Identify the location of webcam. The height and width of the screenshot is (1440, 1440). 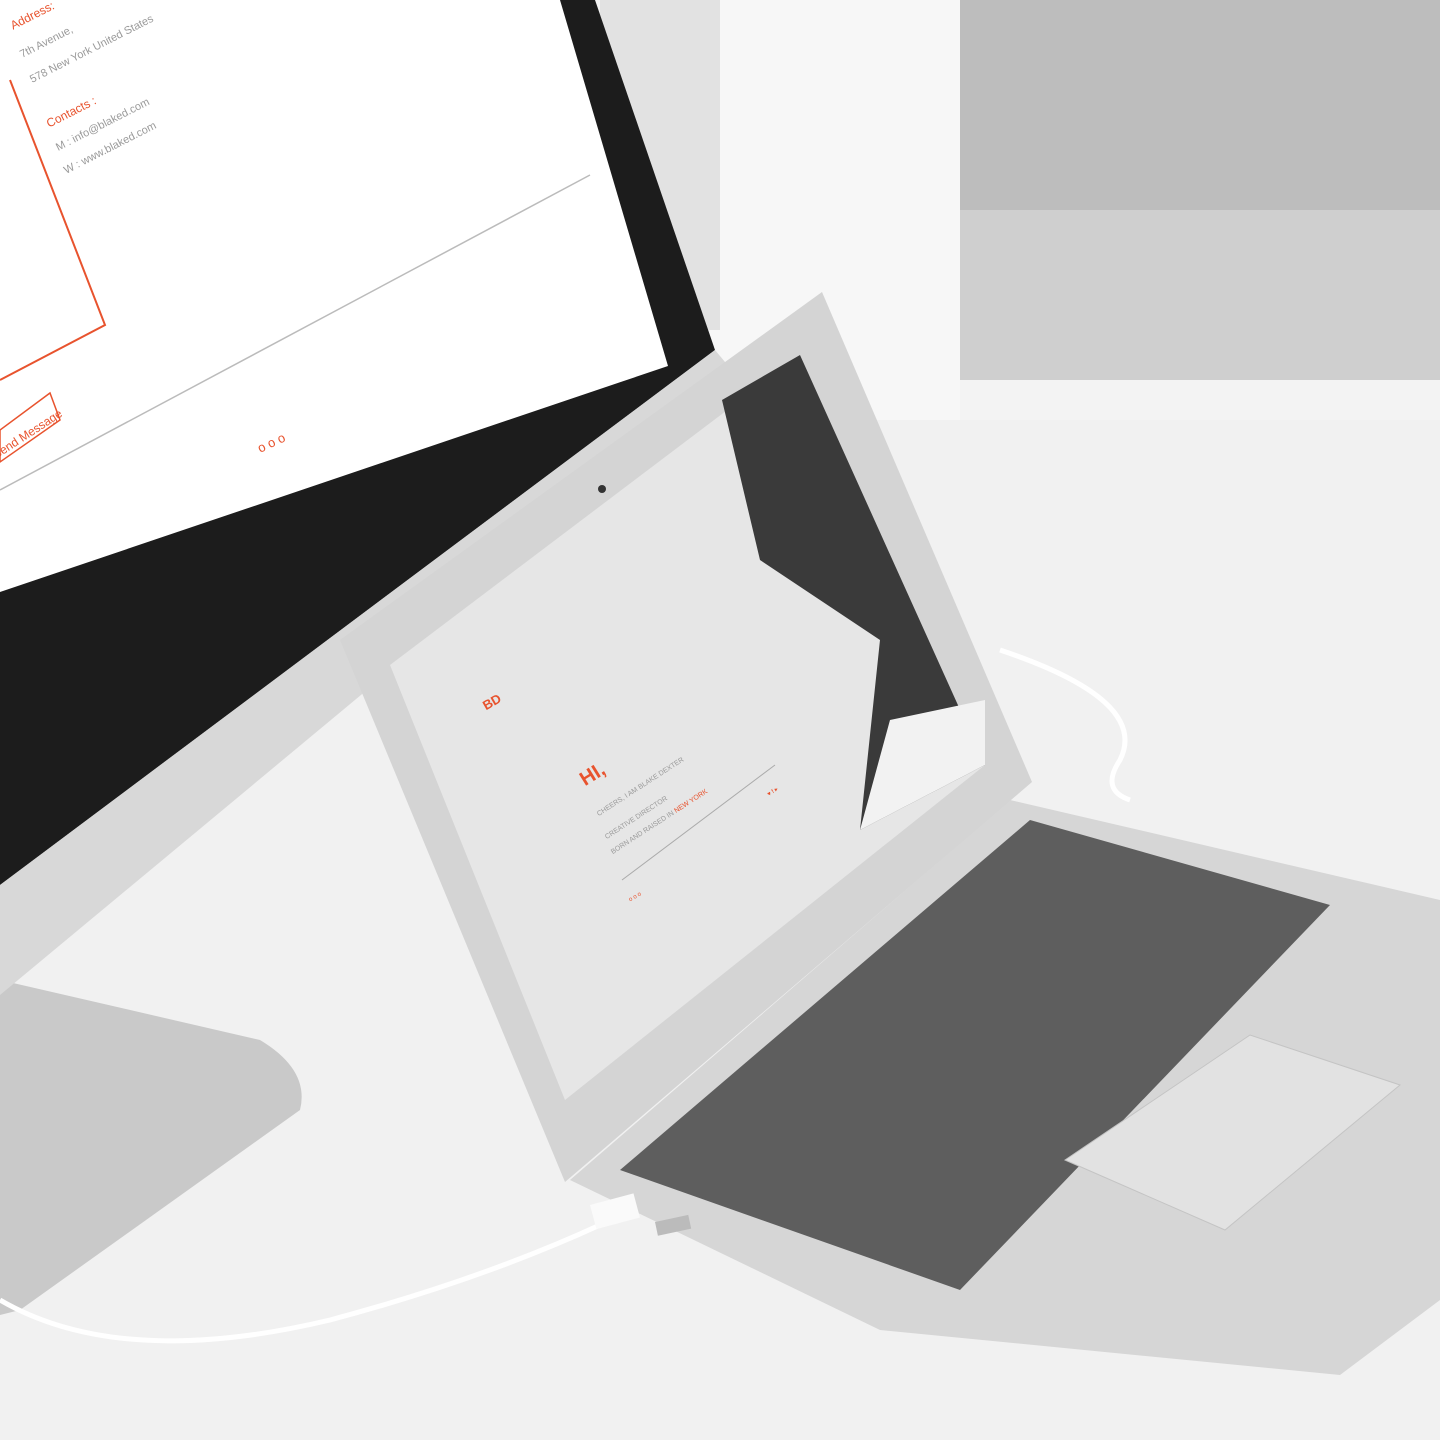
(602, 489).